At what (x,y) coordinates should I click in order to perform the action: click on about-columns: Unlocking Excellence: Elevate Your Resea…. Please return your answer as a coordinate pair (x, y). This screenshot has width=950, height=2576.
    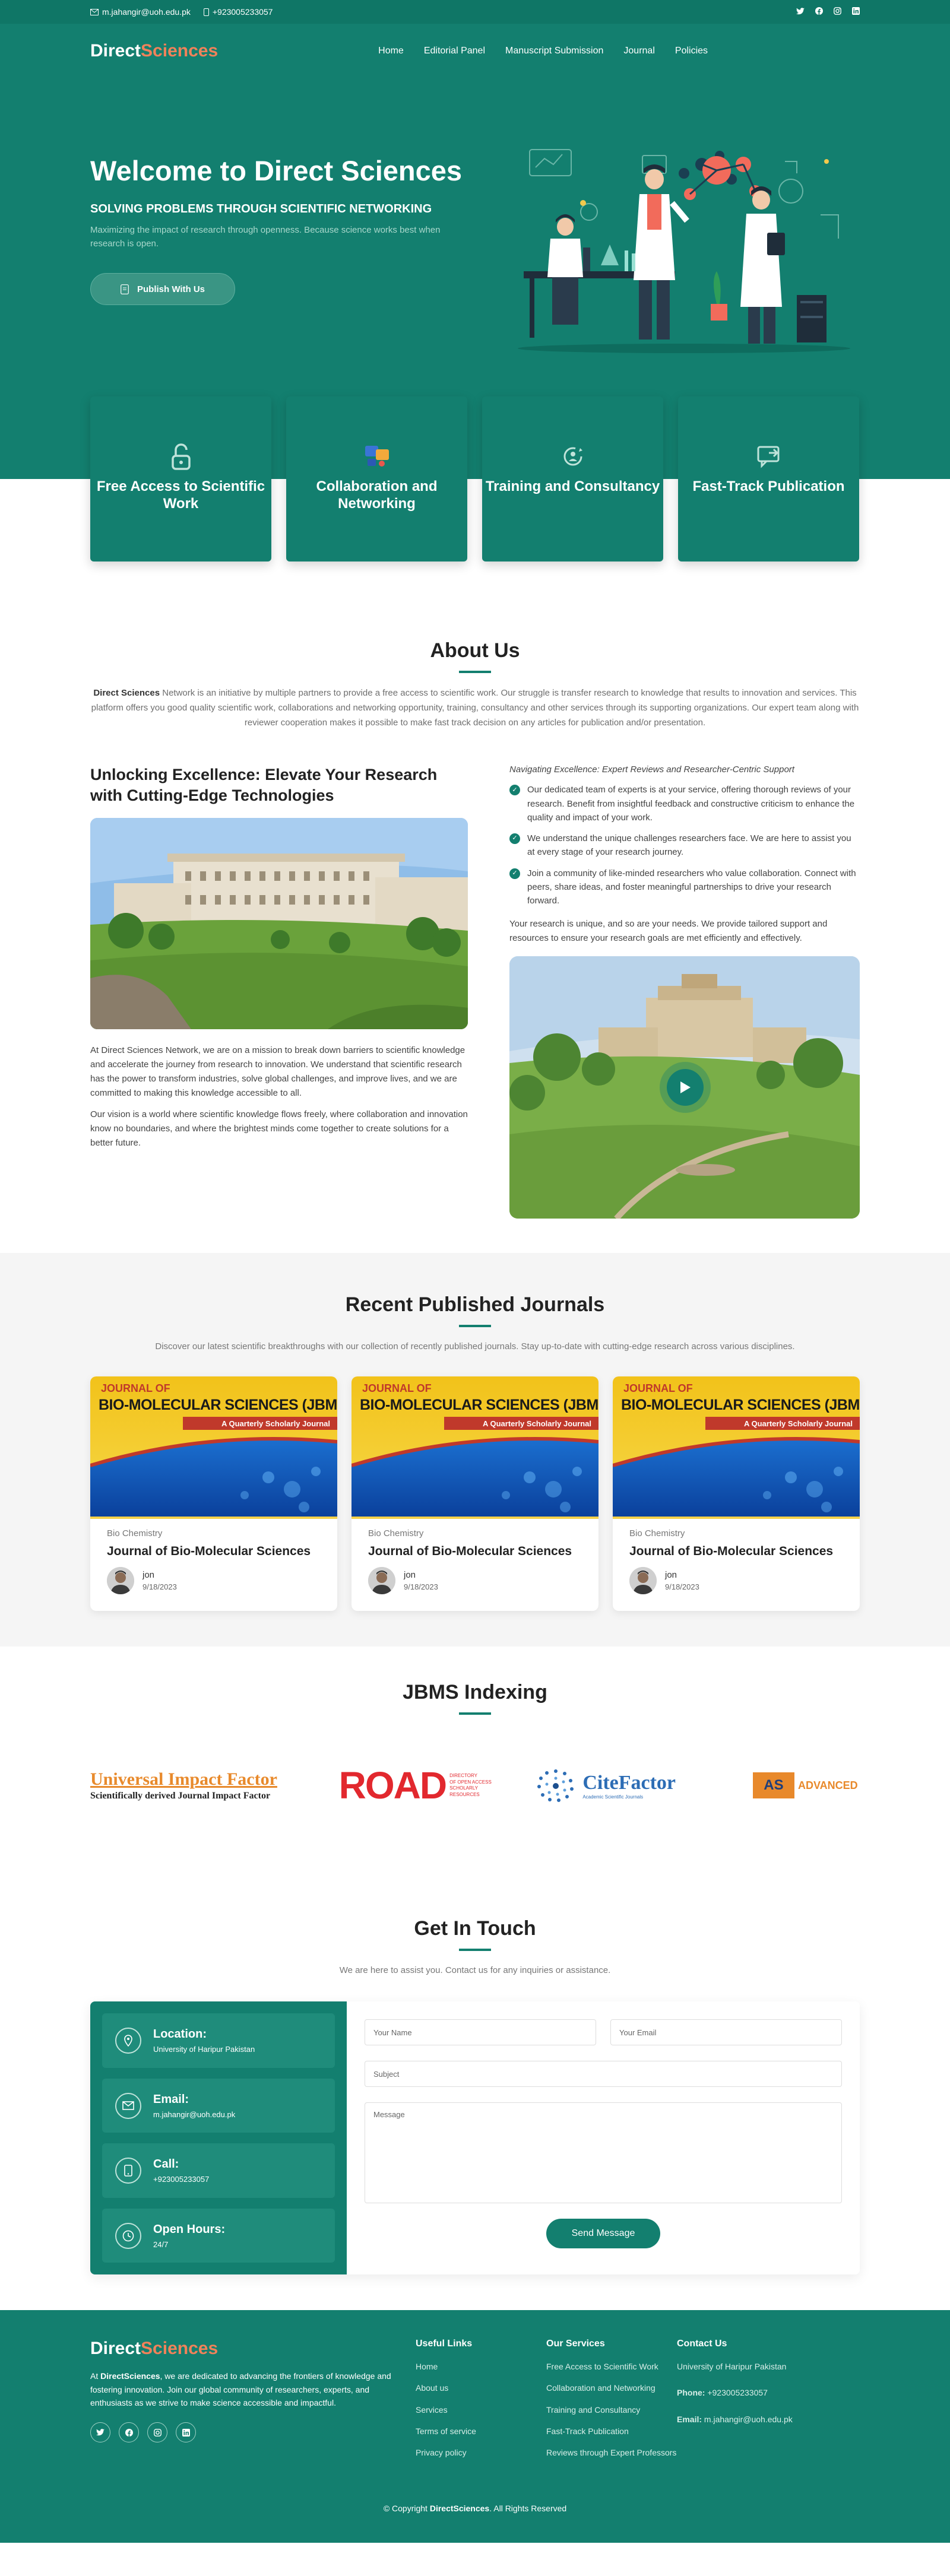
    Looking at the image, I should click on (475, 991).